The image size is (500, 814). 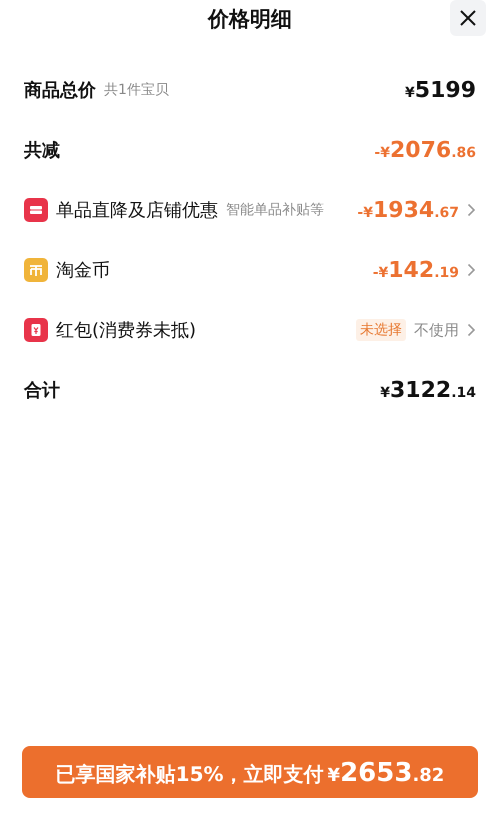 What do you see at coordinates (381, 330) in the screenshot?
I see `status-tag: 未选择` at bounding box center [381, 330].